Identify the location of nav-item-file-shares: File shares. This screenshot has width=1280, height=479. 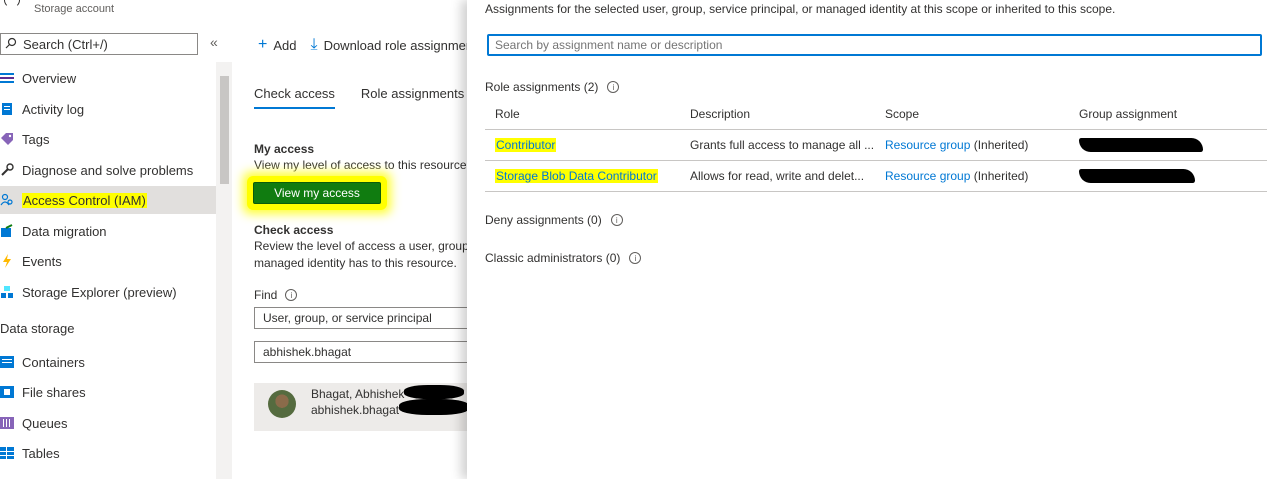
(108, 392).